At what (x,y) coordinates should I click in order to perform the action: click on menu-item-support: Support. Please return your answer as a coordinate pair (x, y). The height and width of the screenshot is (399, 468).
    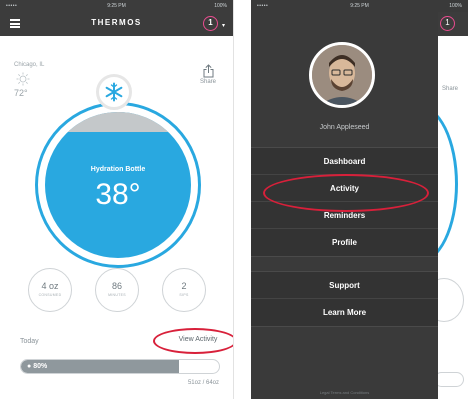
    Looking at the image, I should click on (344, 285).